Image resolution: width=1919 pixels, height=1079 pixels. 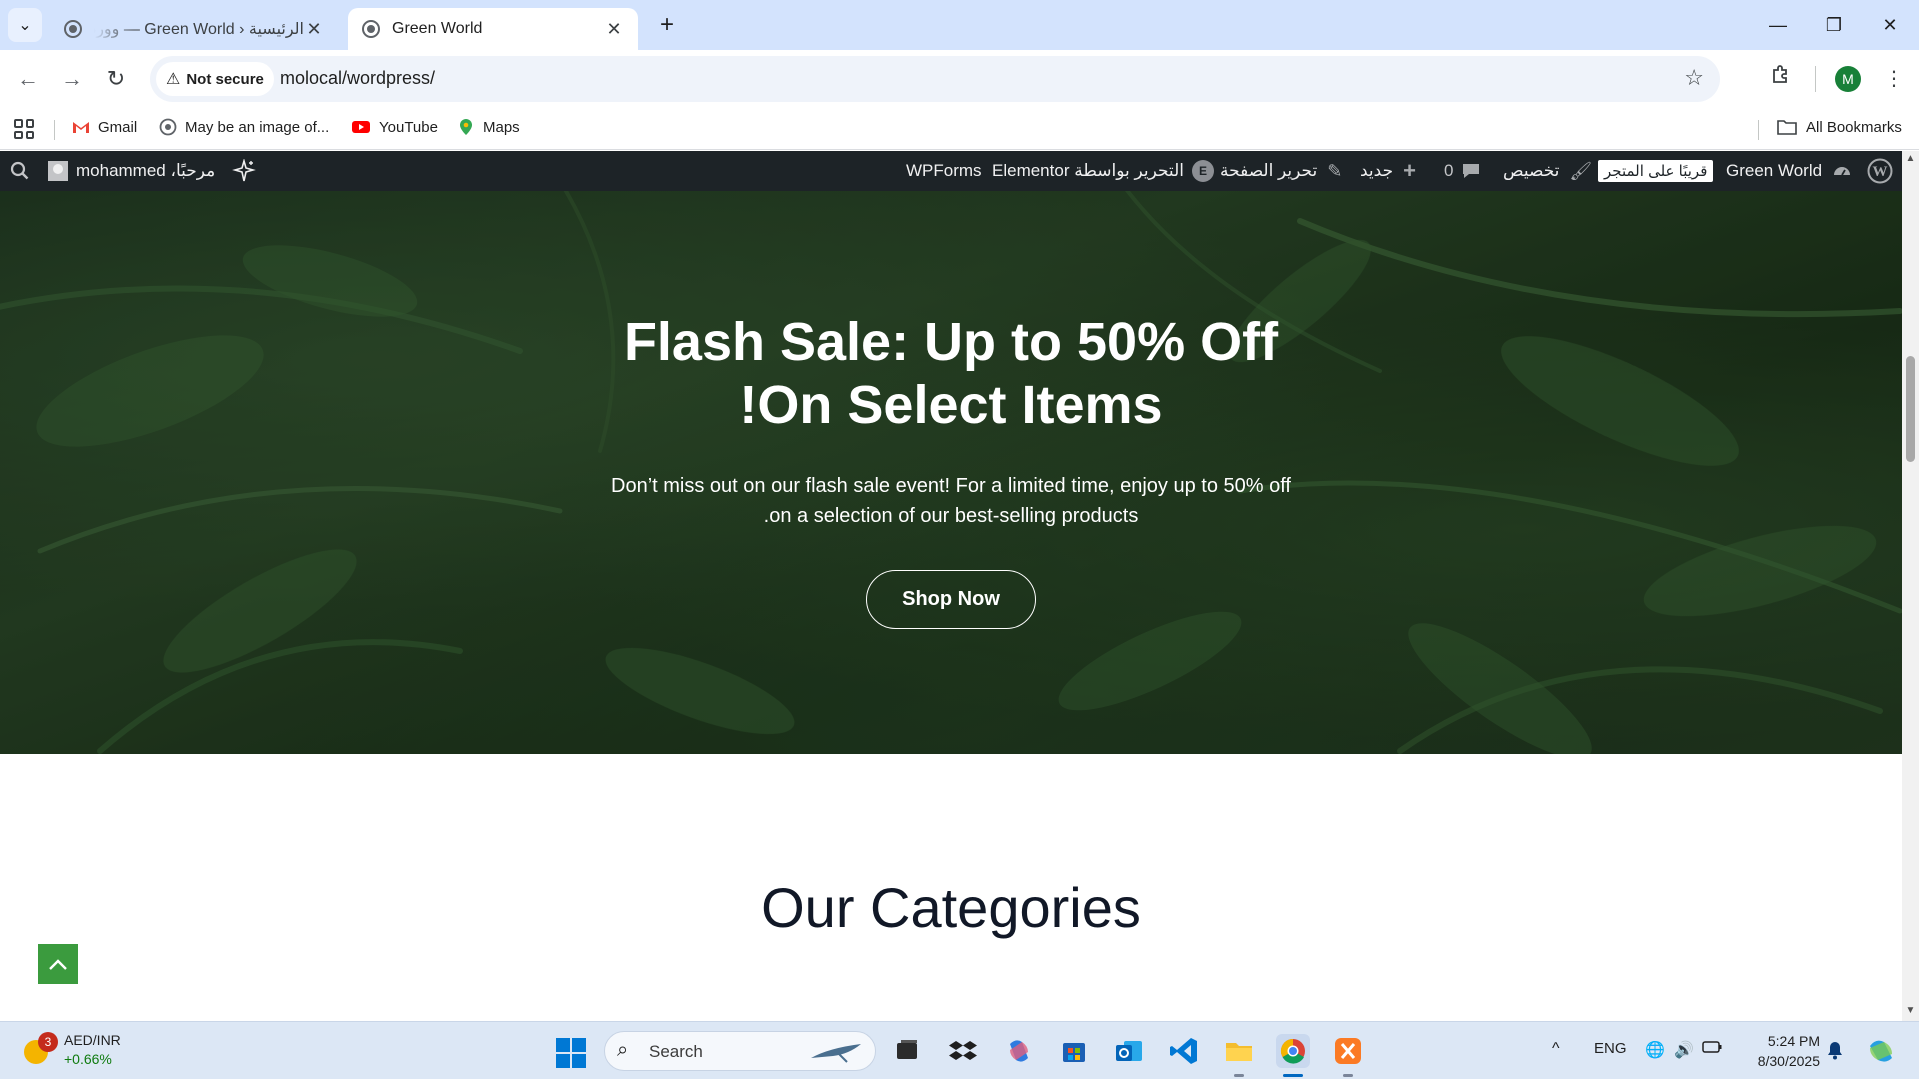 I want to click on edit-with-elementor: التحرير بواسطة Elementor E, so click(x=1103, y=171).